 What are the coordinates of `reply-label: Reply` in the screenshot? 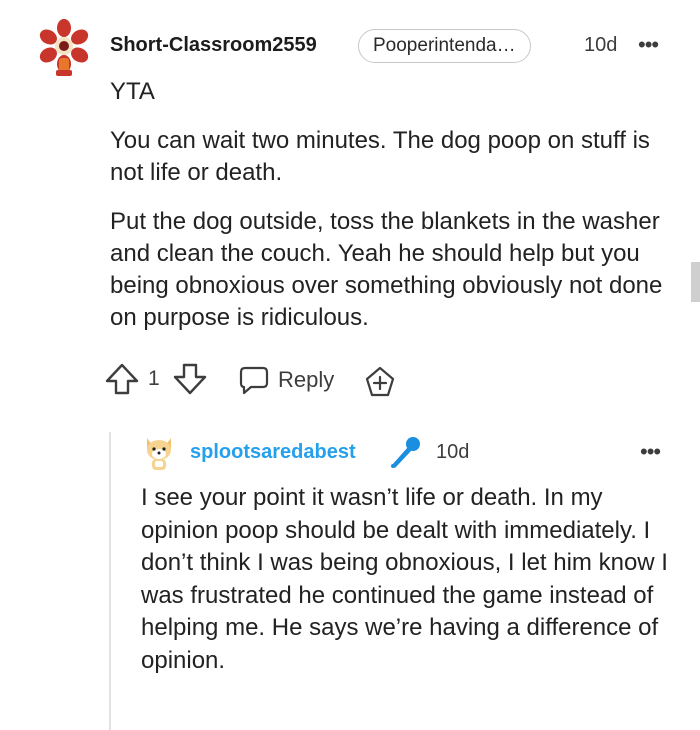 It's located at (306, 379).